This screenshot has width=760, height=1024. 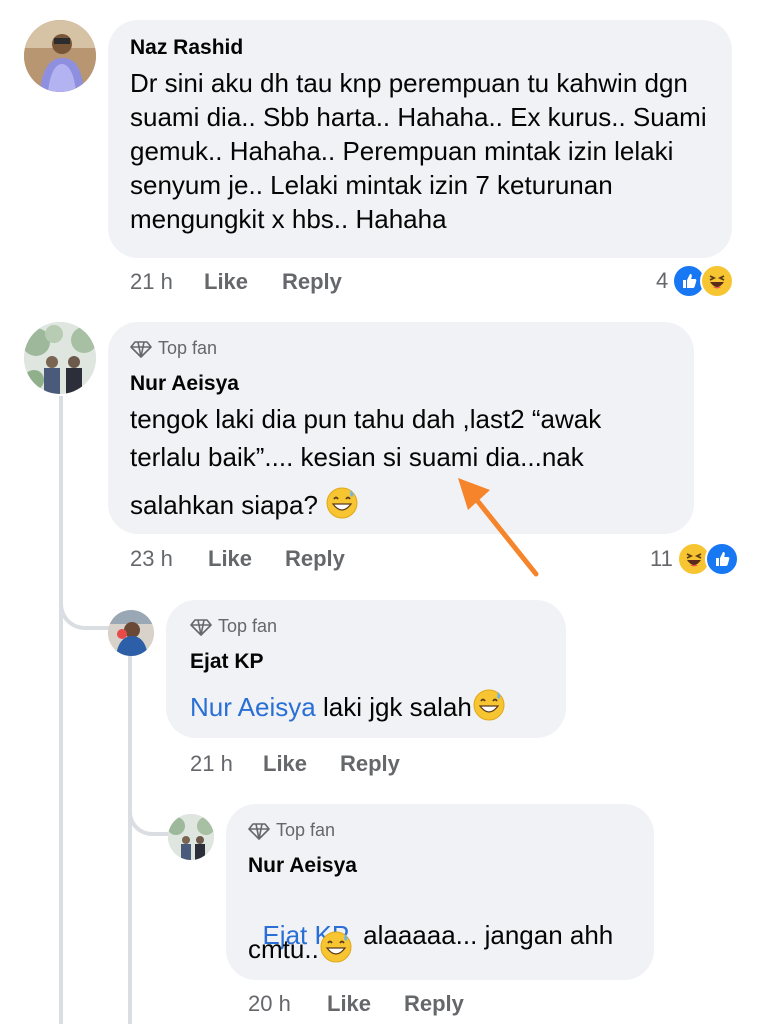 I want to click on comment-text-line: salahkan siapa?, so click(x=244, y=507).